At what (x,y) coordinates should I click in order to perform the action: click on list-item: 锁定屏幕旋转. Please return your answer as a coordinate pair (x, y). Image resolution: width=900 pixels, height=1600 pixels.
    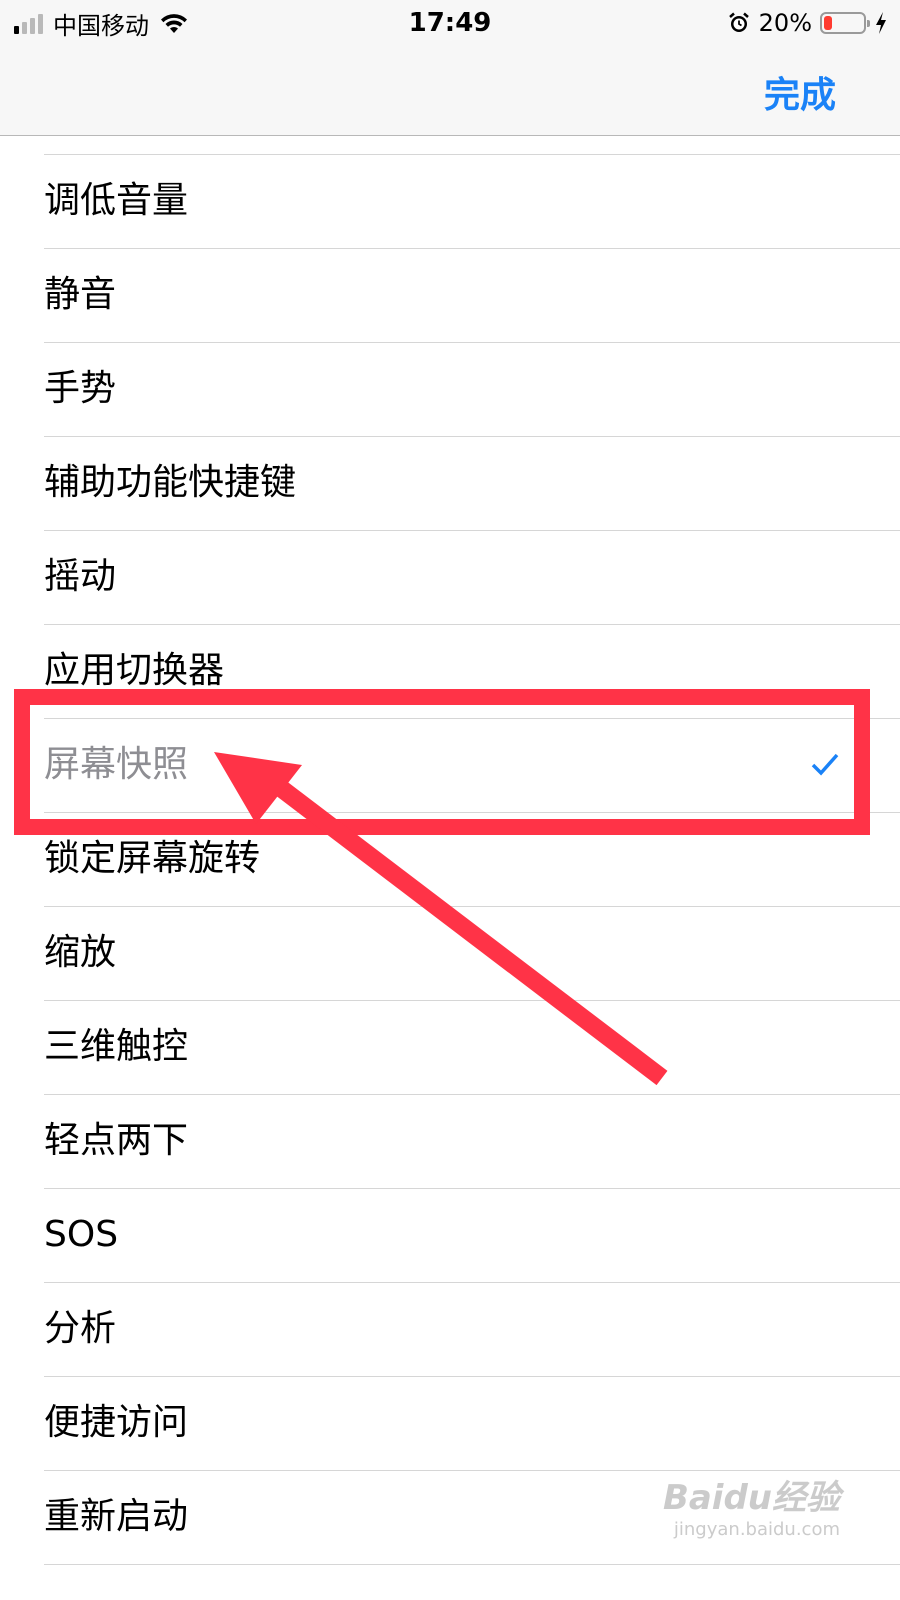
    Looking at the image, I should click on (450, 860).